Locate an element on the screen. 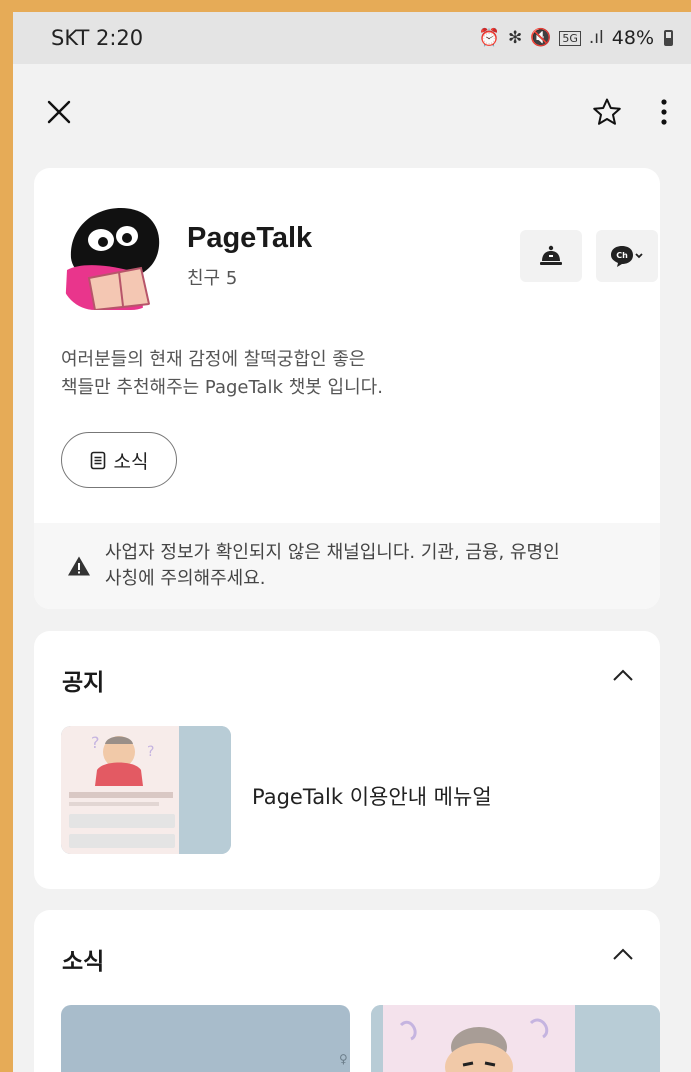  alarm-icon: ⏰ is located at coordinates (489, 38).